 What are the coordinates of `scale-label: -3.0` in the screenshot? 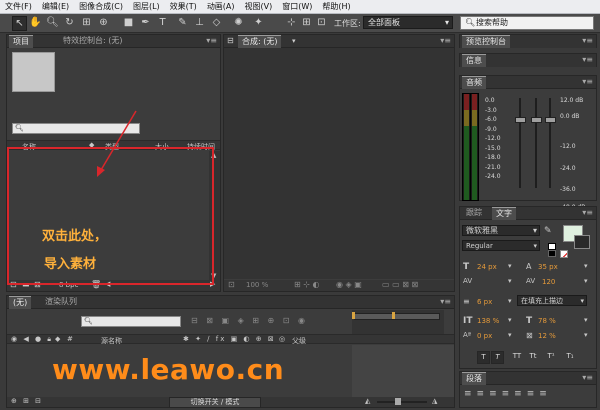 It's located at (491, 110).